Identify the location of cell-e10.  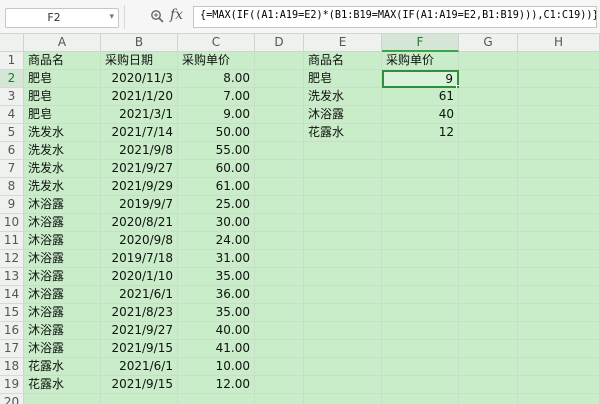
(343, 223).